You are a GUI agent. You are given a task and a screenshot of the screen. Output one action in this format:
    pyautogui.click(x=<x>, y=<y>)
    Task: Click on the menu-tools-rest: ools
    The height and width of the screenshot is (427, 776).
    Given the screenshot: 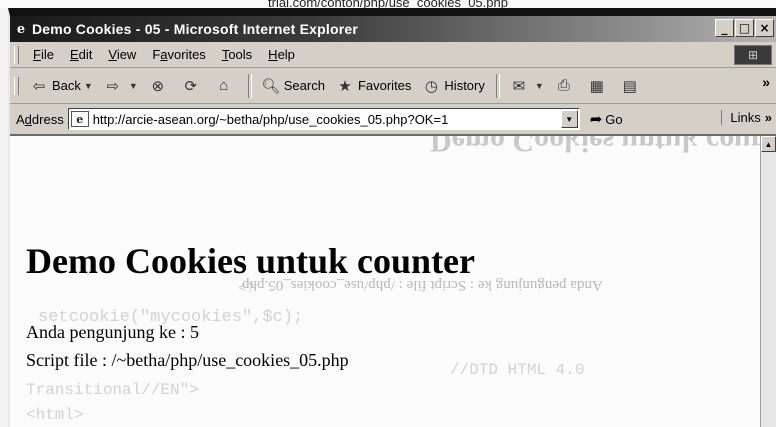 What is the action you would take?
    pyautogui.click(x=240, y=54)
    